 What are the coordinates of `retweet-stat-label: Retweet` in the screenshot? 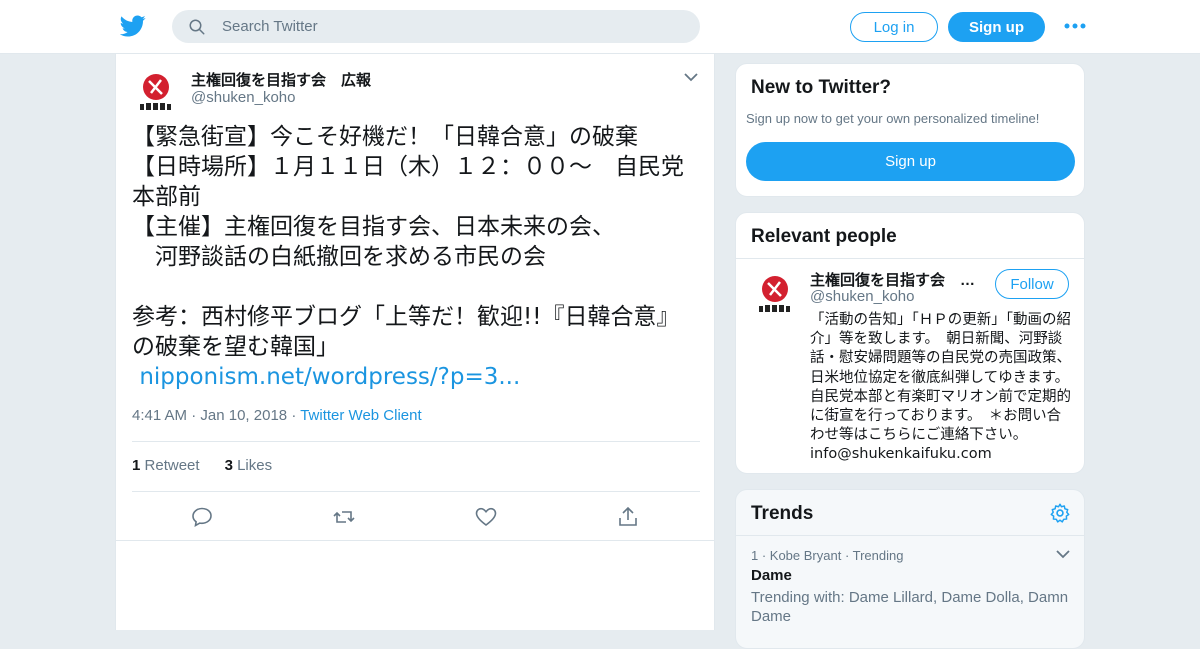 It's located at (172, 465).